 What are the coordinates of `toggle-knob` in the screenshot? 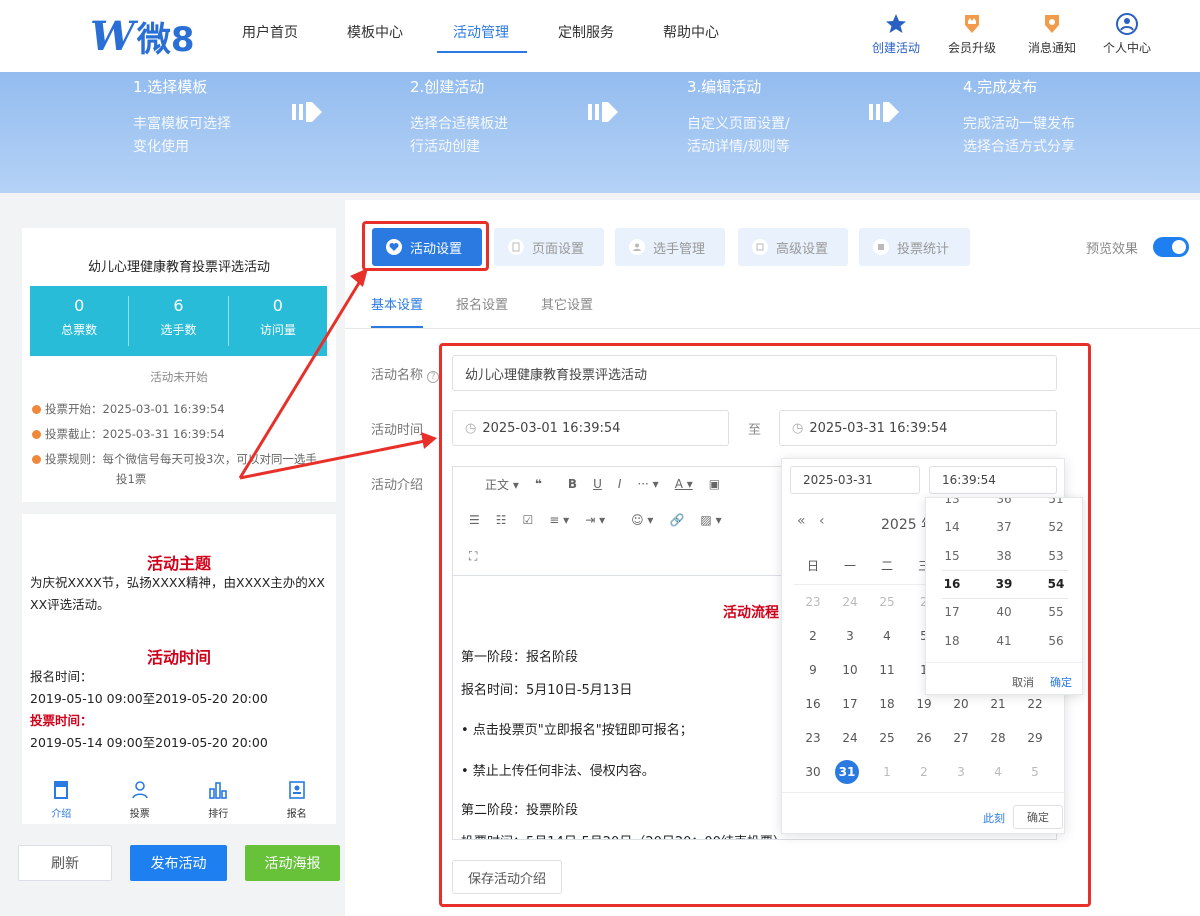 It's located at (1179, 247).